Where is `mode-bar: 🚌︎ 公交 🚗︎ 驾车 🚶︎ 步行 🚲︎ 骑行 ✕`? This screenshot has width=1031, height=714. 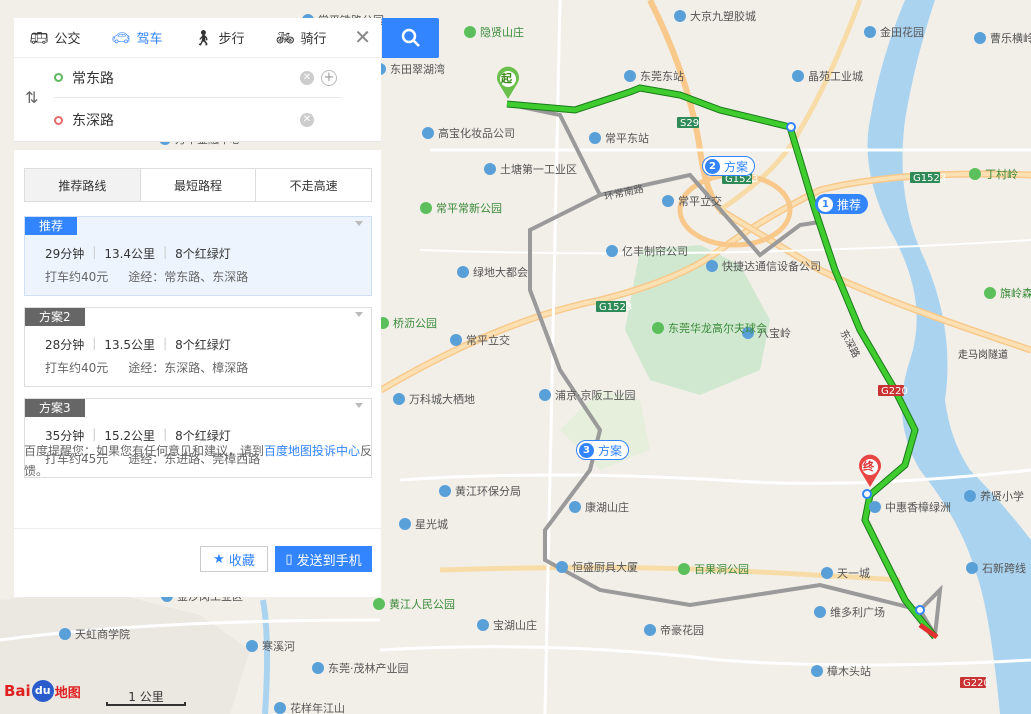 mode-bar: 🚌︎ 公交 🚗︎ 驾车 🚶︎ 步行 🚲︎ 骑行 ✕ is located at coordinates (197, 38).